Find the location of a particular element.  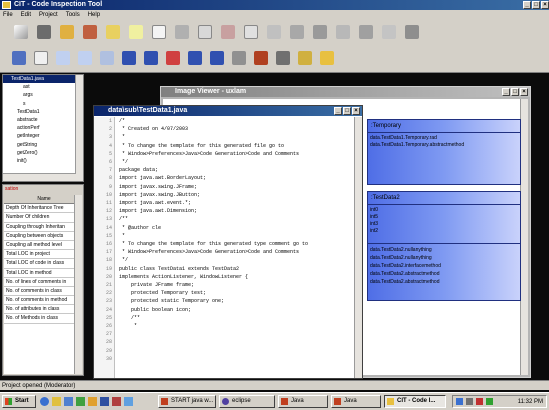

bug-icon is located at coordinates (261, 58).